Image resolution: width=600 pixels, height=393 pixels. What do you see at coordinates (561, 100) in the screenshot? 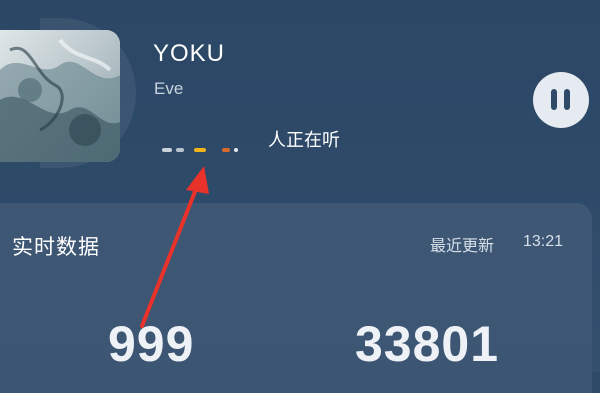
I see `pause-button` at bounding box center [561, 100].